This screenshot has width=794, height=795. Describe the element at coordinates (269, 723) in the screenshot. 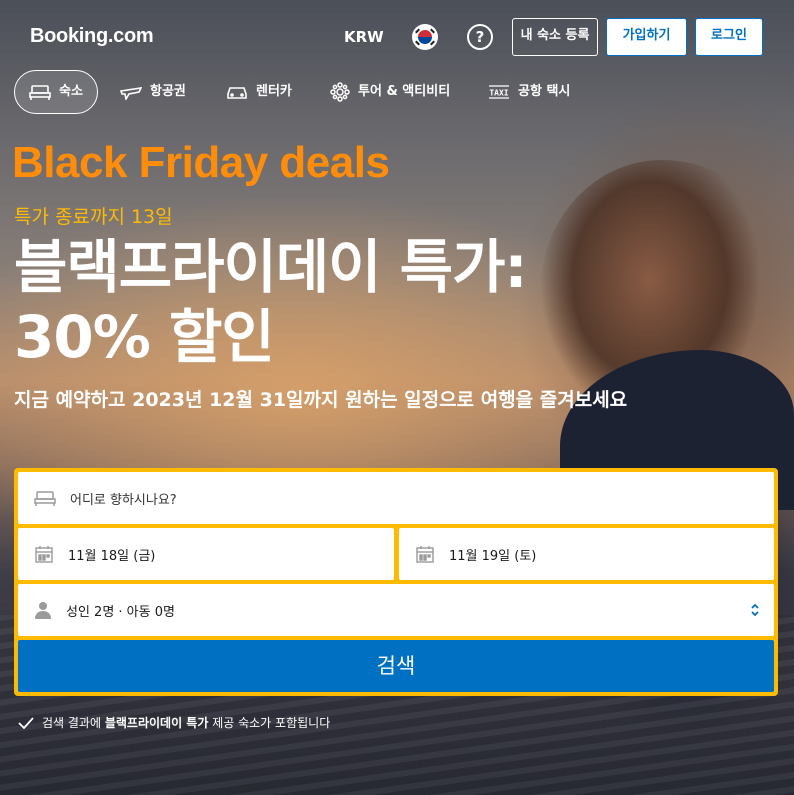

I see `note-suffix: 제공 숙소가 포함됩니다` at that location.